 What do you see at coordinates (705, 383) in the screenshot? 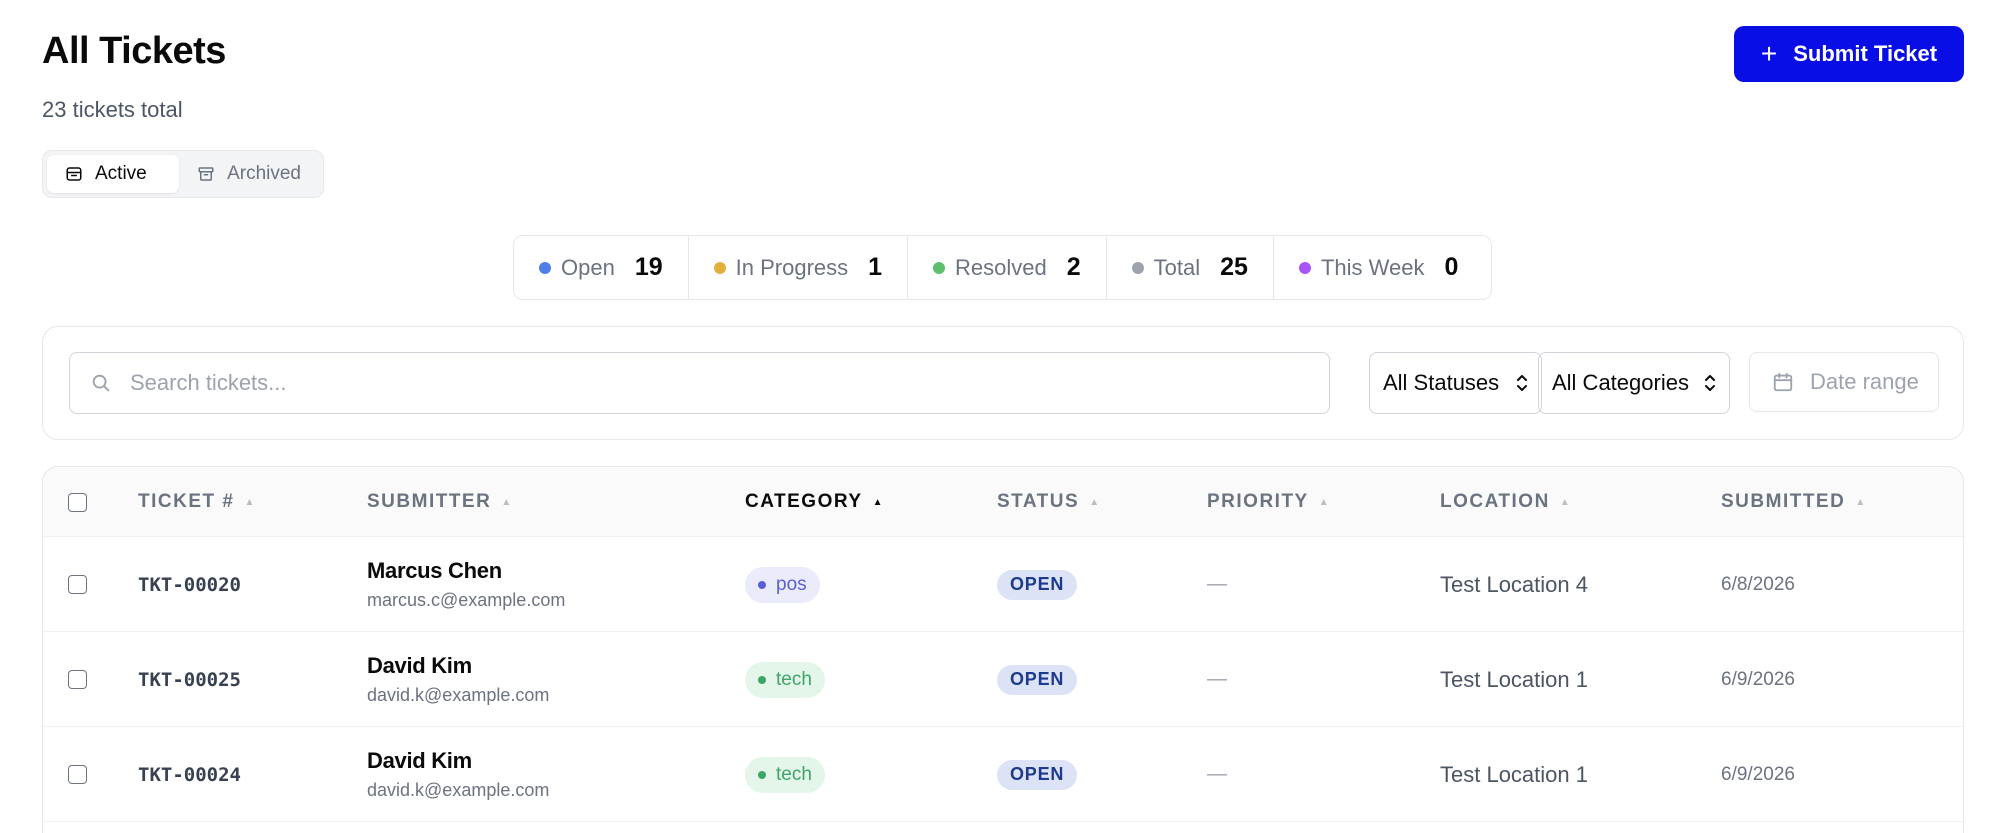
I see `search-input` at bounding box center [705, 383].